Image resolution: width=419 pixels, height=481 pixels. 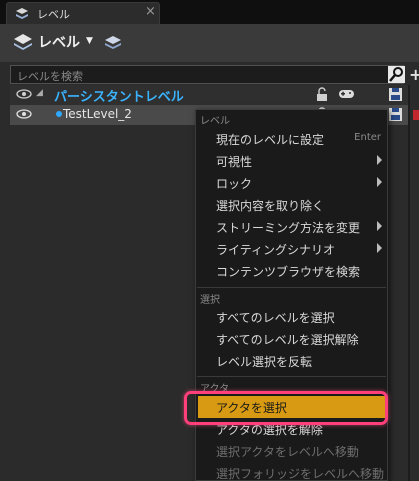 I want to click on menu-item-label: 現在のレベルに設定, so click(x=270, y=140).